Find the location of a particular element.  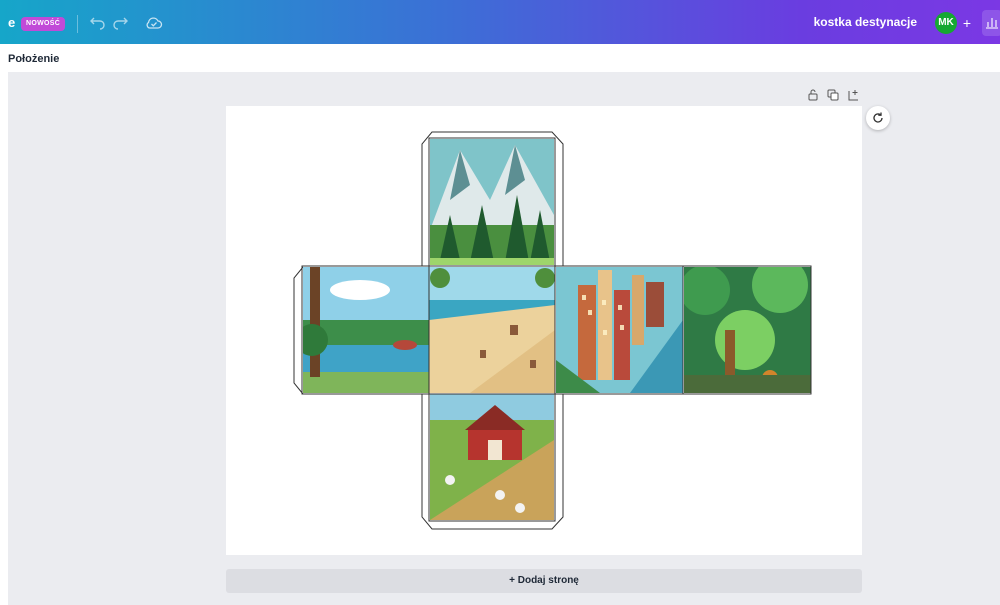

refresh-icon is located at coordinates (878, 118).